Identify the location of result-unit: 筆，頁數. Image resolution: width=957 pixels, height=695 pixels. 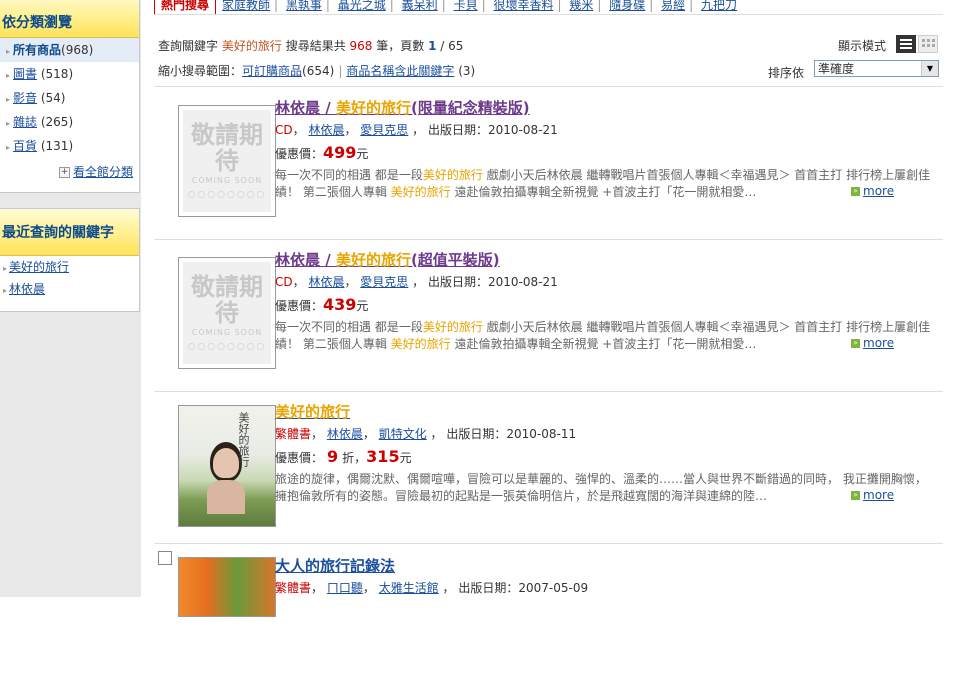
(400, 46).